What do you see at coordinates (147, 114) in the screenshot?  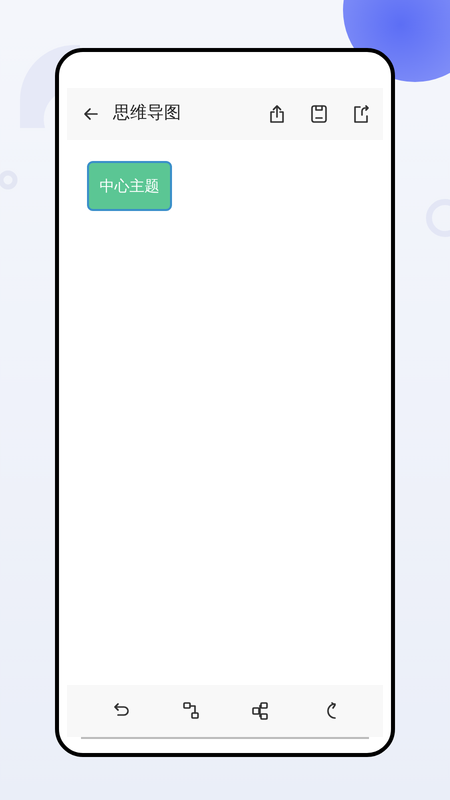 I see `page-title: 思维导图` at bounding box center [147, 114].